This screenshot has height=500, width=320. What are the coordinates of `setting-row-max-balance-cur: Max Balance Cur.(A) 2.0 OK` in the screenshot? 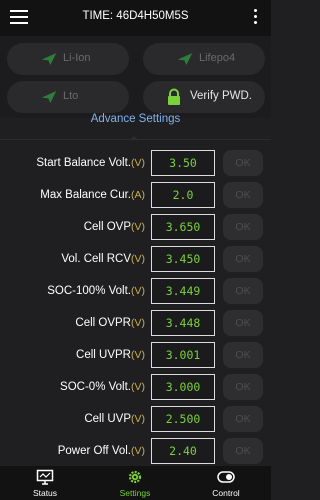 It's located at (135, 195).